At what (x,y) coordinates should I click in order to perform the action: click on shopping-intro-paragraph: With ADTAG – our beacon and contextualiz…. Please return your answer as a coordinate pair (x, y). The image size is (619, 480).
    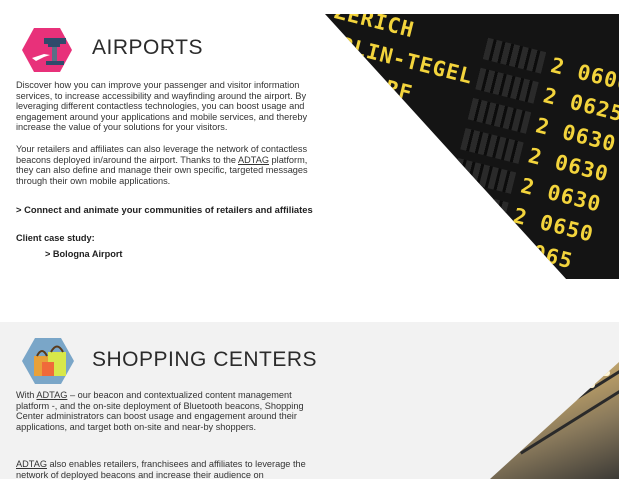
    Looking at the image, I should click on (165, 411).